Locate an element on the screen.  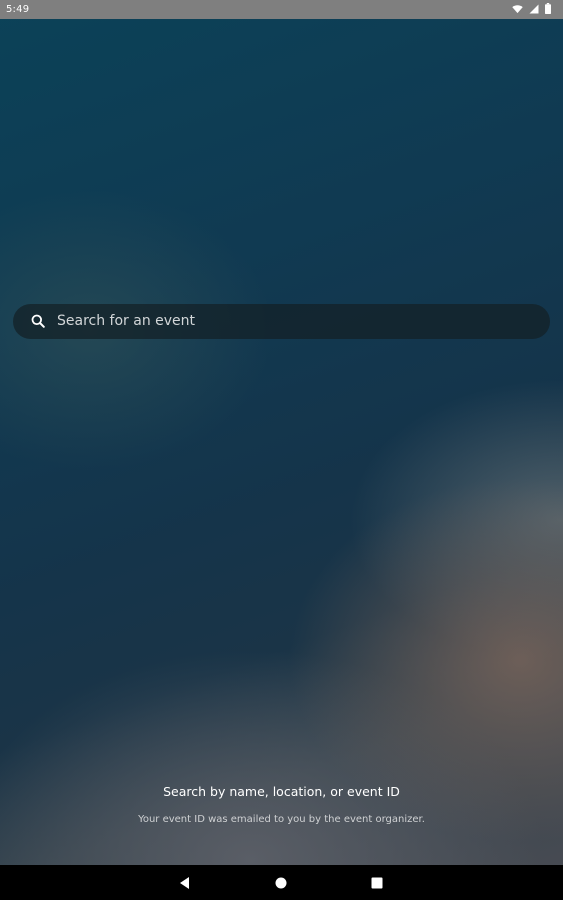
navigation-bar is located at coordinates (281, 882).